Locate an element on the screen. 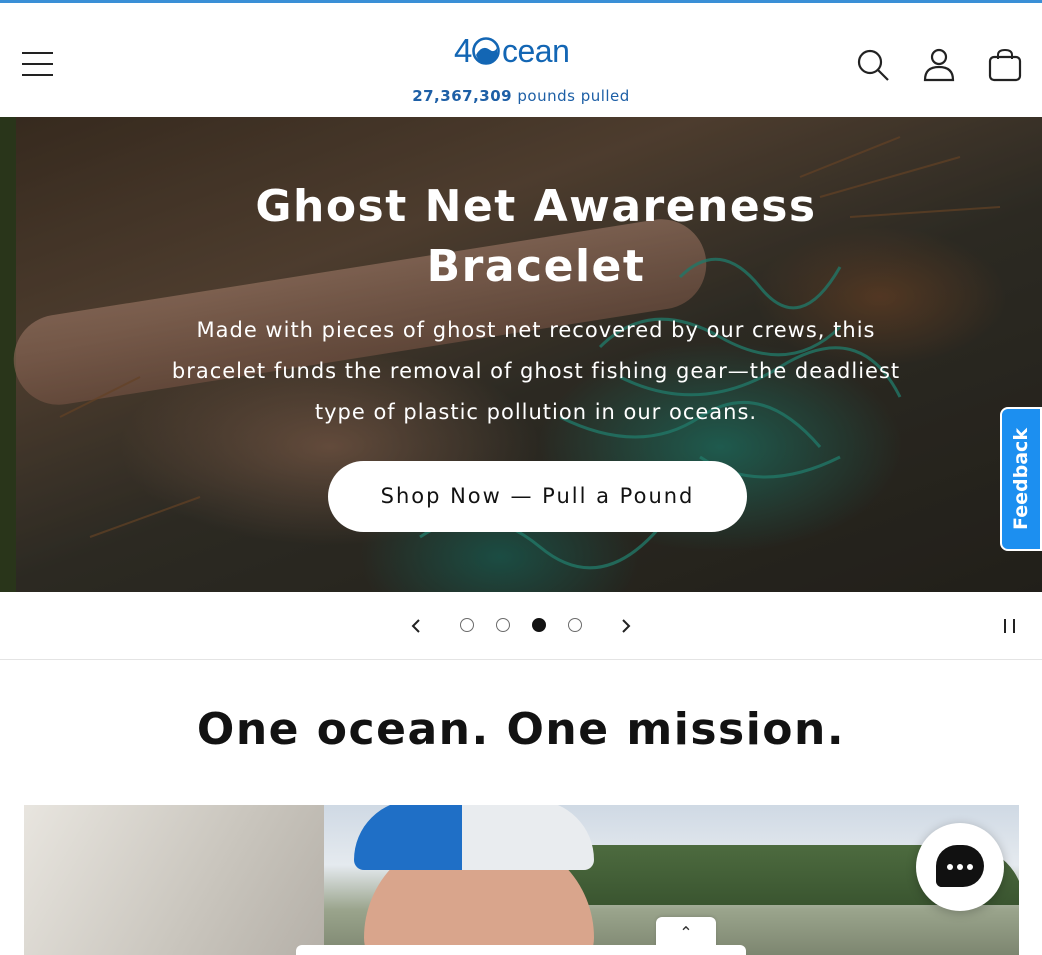 The width and height of the screenshot is (1042, 955). feedback-label: Feedback is located at coordinates (1021, 479).